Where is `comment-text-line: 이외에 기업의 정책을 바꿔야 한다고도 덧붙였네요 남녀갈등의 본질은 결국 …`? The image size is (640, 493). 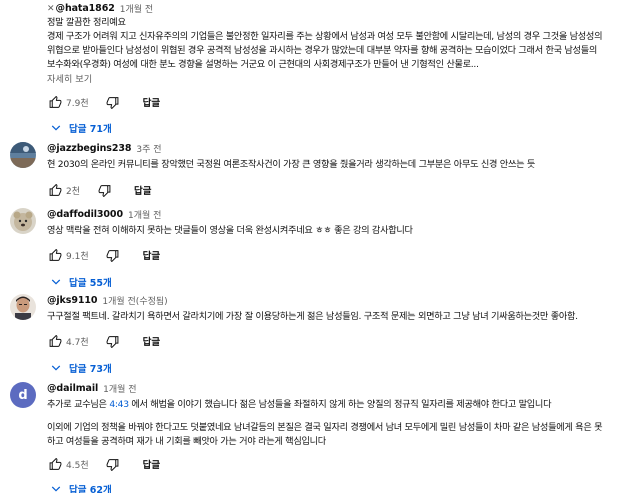 comment-text-line: 이외에 기업의 정책을 바꿔야 한다고도 덧붙였네요 남녀갈등의 본질은 결국 … is located at coordinates (325, 427).